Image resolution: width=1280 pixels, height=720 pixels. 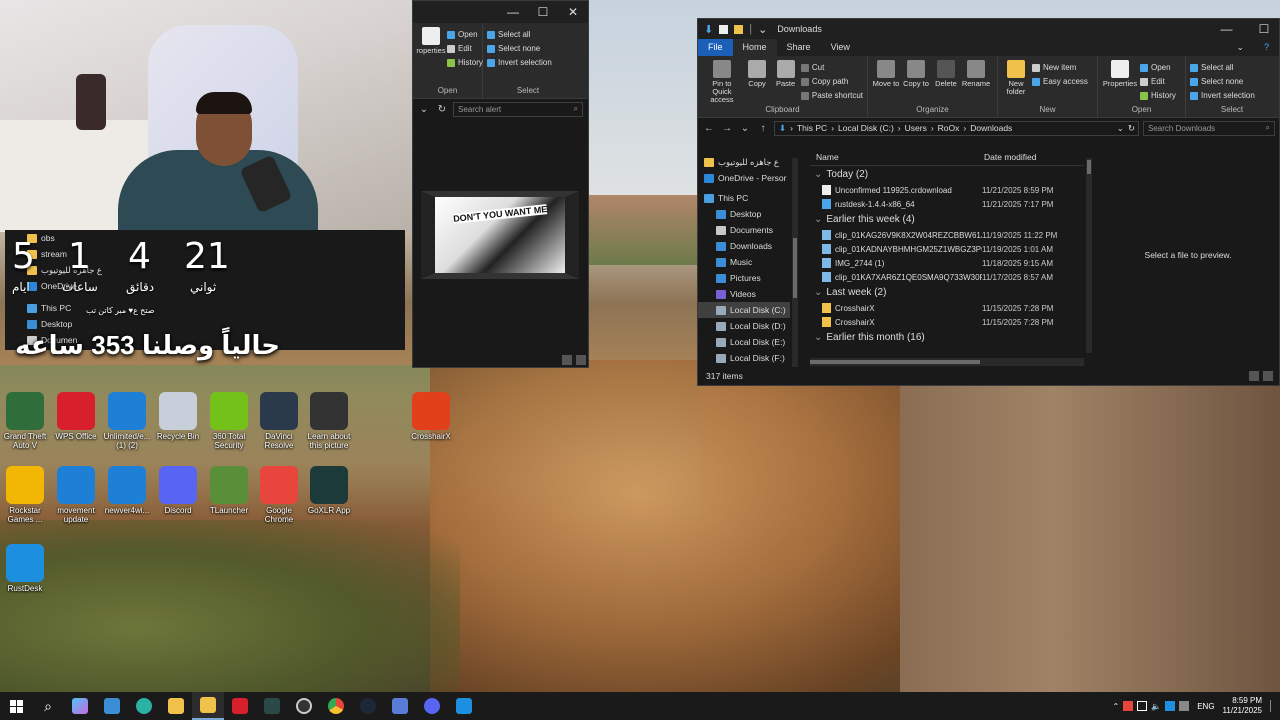 What do you see at coordinates (464, 706) in the screenshot?
I see `rustdesk-icon` at bounding box center [464, 706].